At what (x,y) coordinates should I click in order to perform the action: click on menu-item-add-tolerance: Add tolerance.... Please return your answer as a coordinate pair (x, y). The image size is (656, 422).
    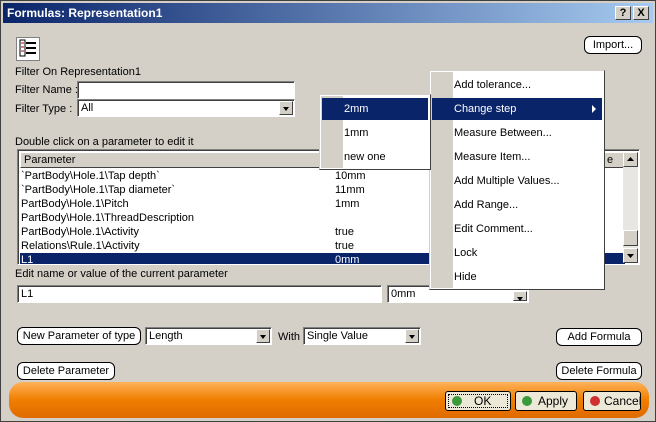
    Looking at the image, I should click on (517, 85).